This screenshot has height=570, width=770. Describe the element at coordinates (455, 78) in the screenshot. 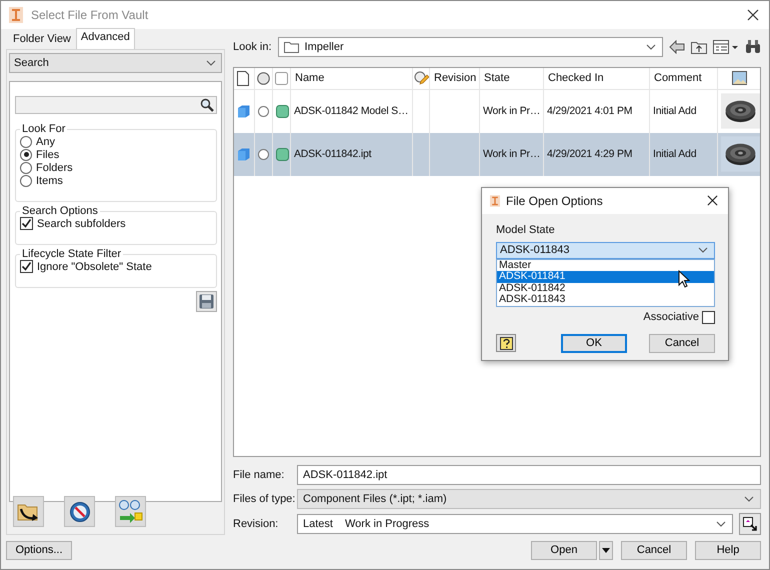

I see `column-header: Revision` at that location.